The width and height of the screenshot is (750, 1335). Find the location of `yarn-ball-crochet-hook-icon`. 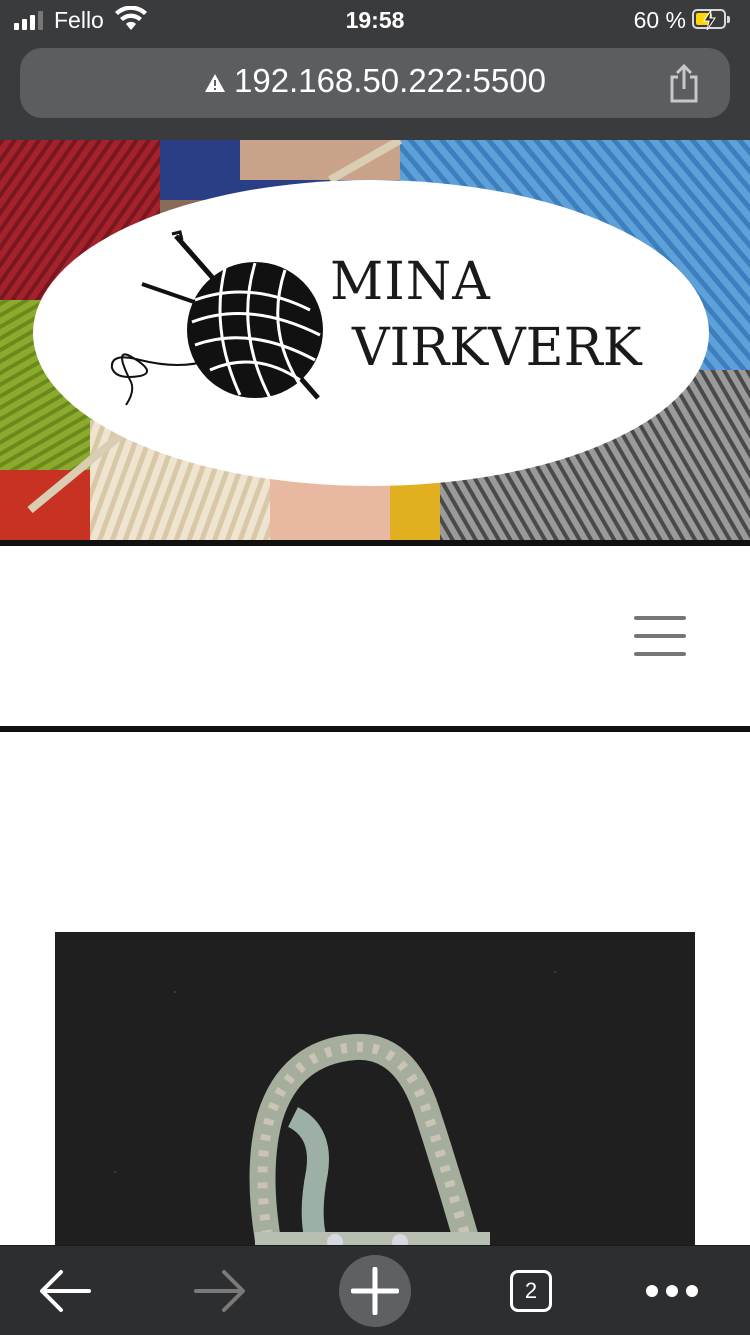

yarn-ball-crochet-hook-icon is located at coordinates (216, 318).